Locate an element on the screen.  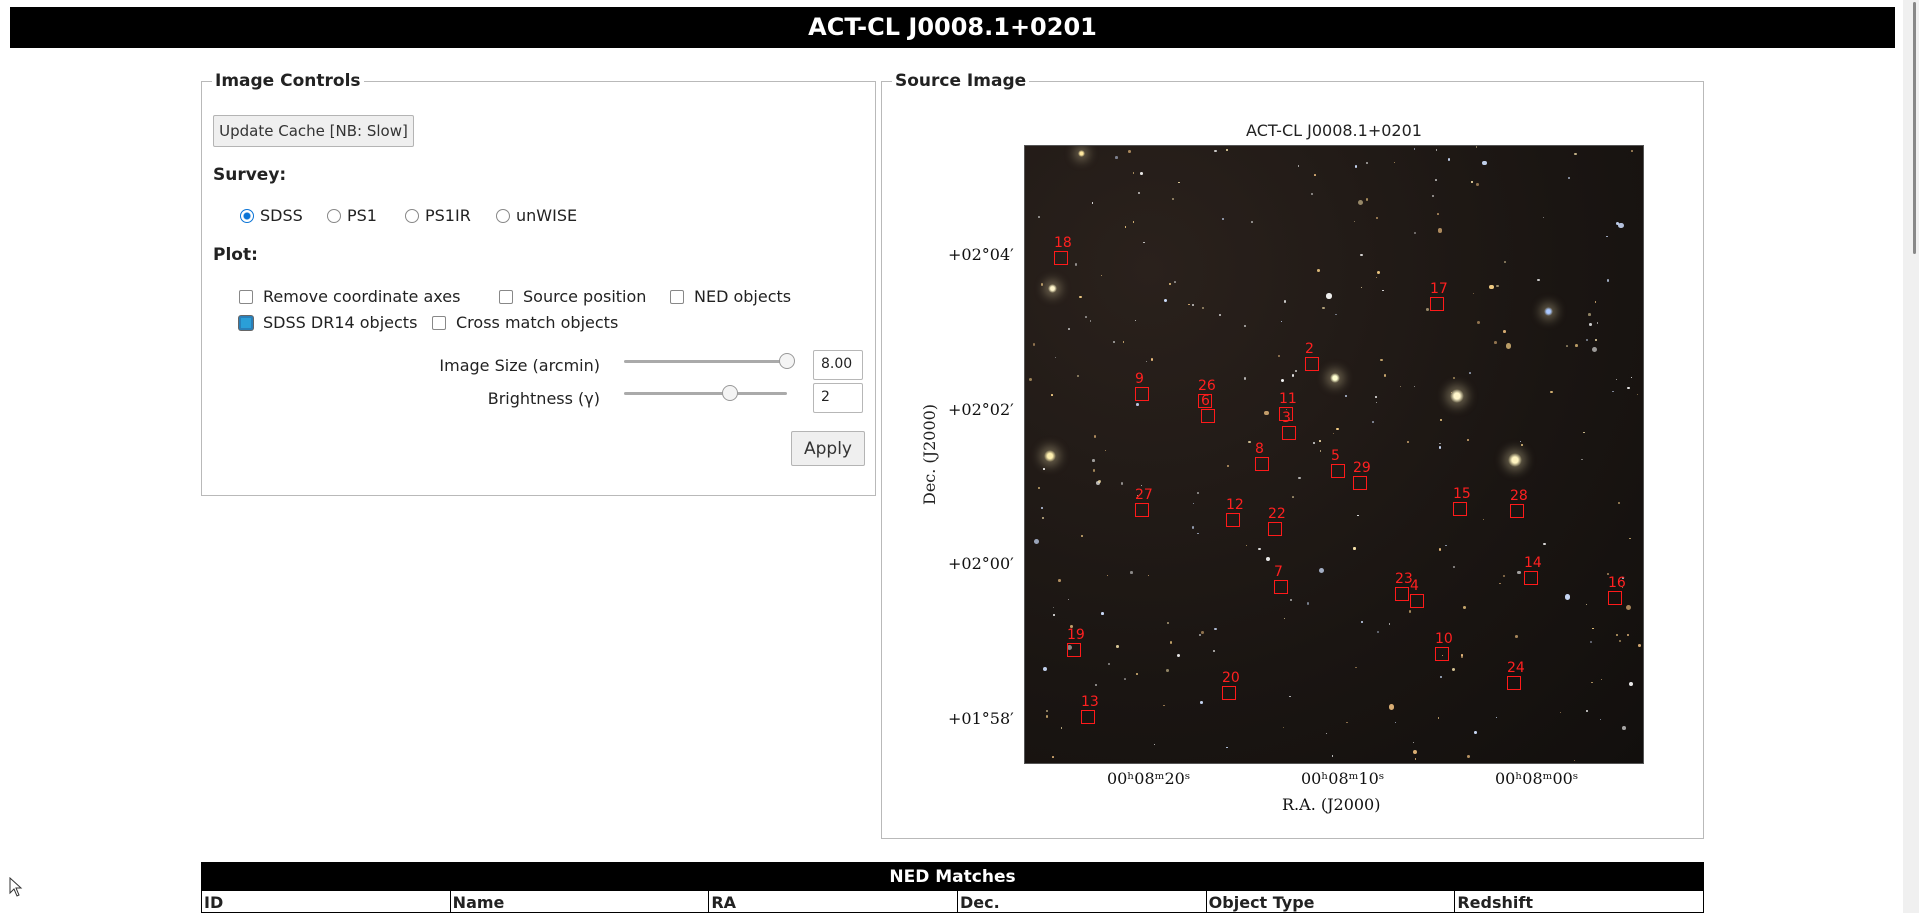
survey-option-label: PS1 is located at coordinates (362, 215).